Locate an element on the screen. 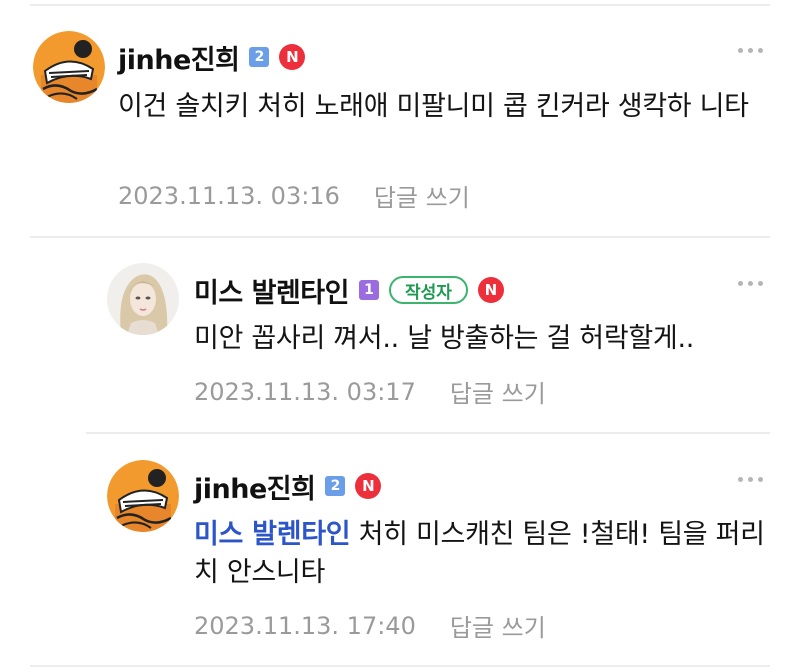  nickname: 미스 발렌타인 is located at coordinates (271, 290).